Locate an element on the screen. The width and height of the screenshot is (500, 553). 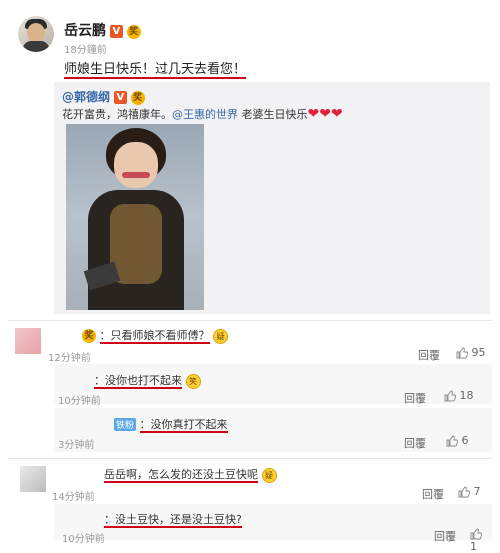
mention-link: @王惠的世界 is located at coordinates (205, 114).